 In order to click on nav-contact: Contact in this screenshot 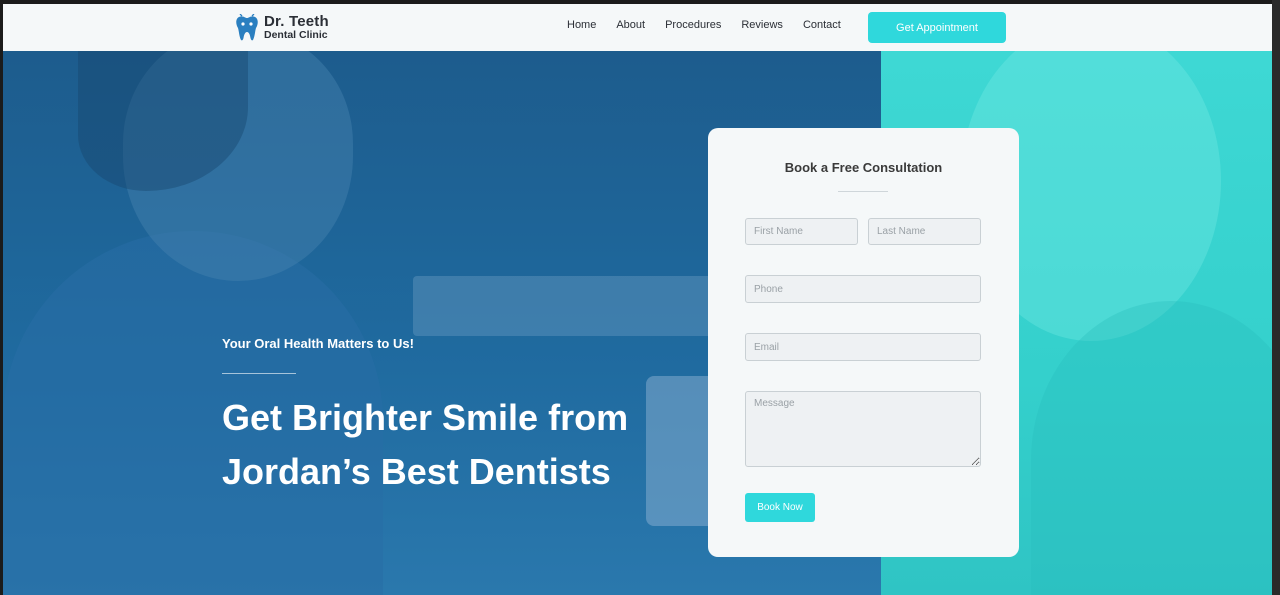, I will do `click(822, 25)`.